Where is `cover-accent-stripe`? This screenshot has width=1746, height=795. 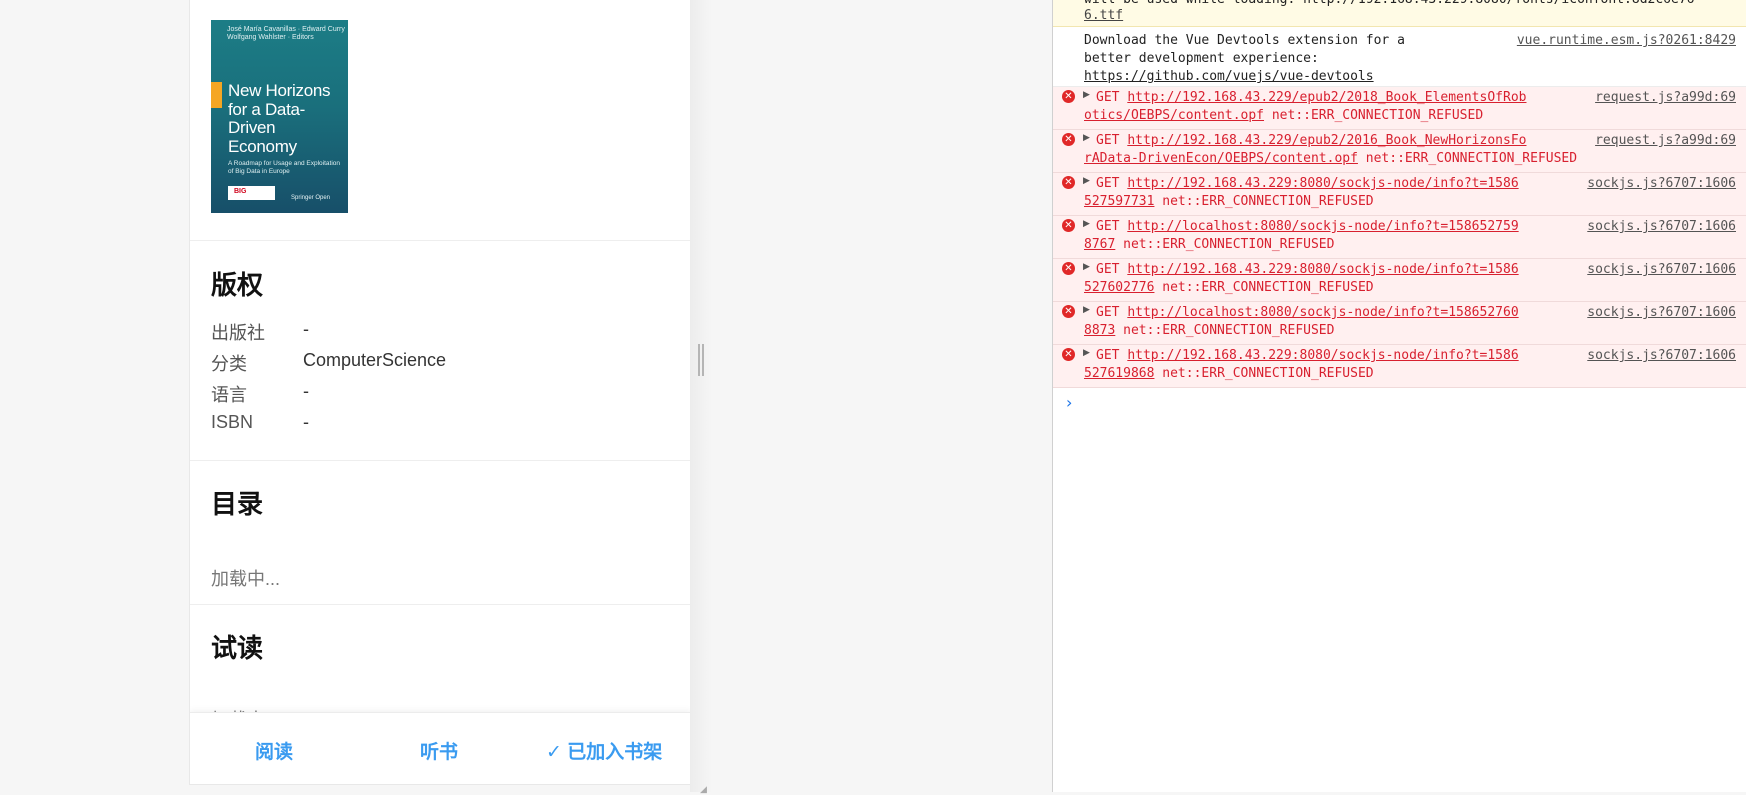 cover-accent-stripe is located at coordinates (216, 95).